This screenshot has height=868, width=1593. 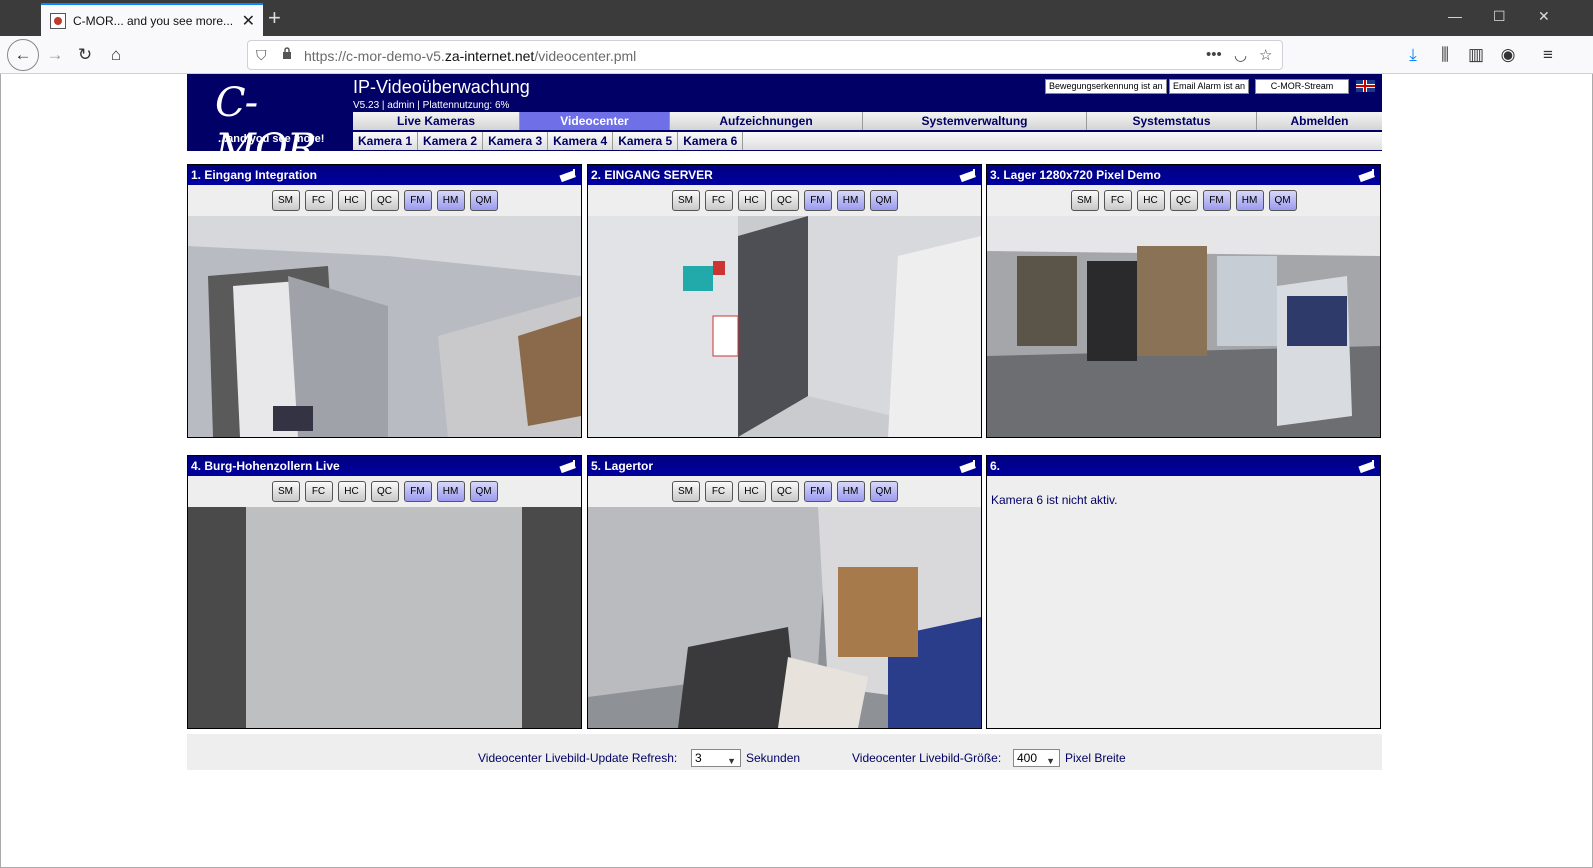 I want to click on downloads-icon: ⤓, so click(x=1413, y=55).